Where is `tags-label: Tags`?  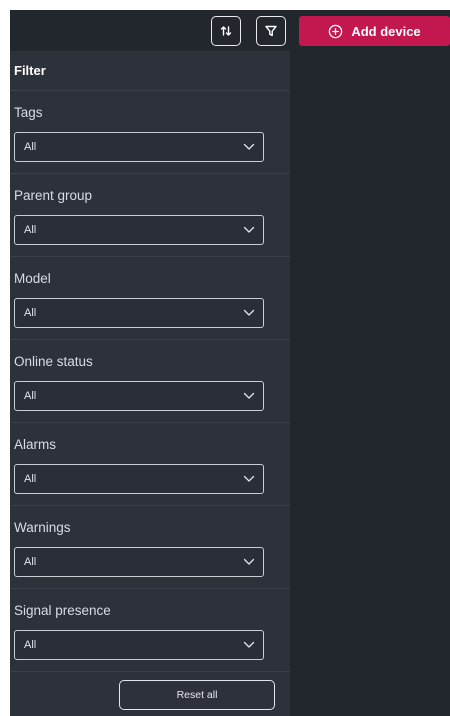
tags-label: Tags is located at coordinates (28, 112).